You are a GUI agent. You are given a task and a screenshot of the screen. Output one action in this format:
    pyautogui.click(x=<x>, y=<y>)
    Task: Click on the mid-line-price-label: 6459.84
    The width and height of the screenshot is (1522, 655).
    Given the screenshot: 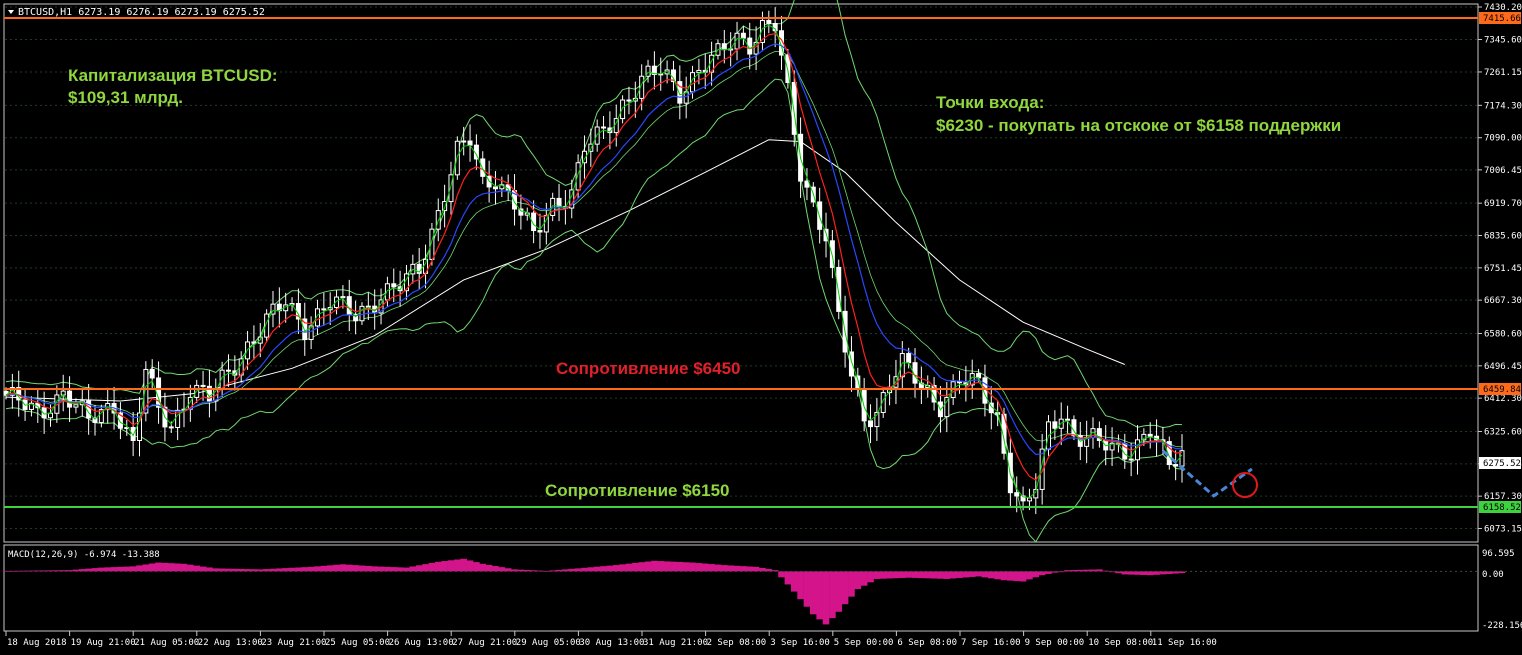 What is the action you would take?
    pyautogui.click(x=1502, y=390)
    